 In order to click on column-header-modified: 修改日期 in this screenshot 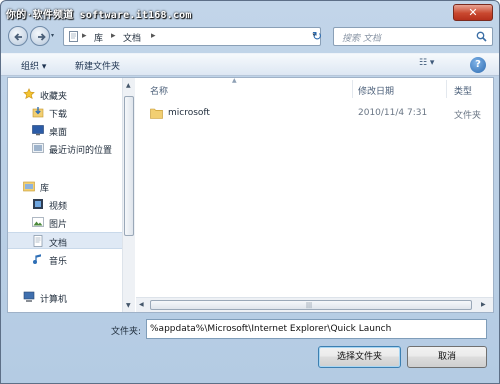, I will do `click(376, 90)`.